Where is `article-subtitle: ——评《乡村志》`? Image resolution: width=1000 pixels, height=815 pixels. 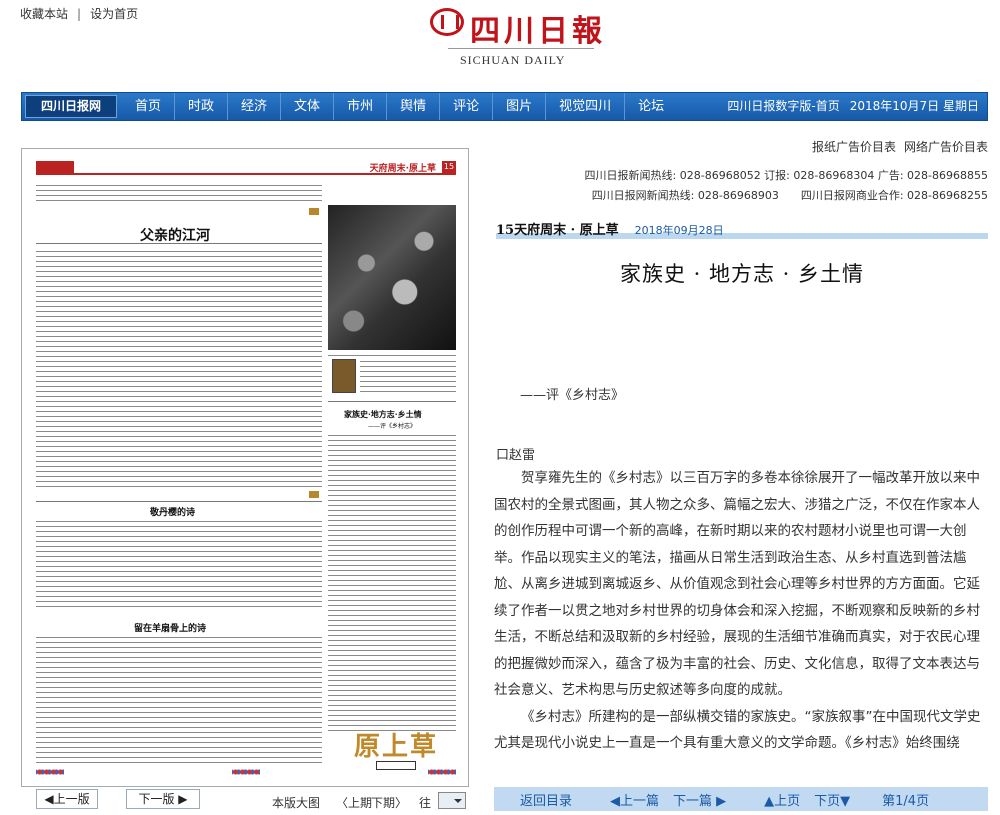 article-subtitle: ——评《乡村志》 is located at coordinates (572, 395).